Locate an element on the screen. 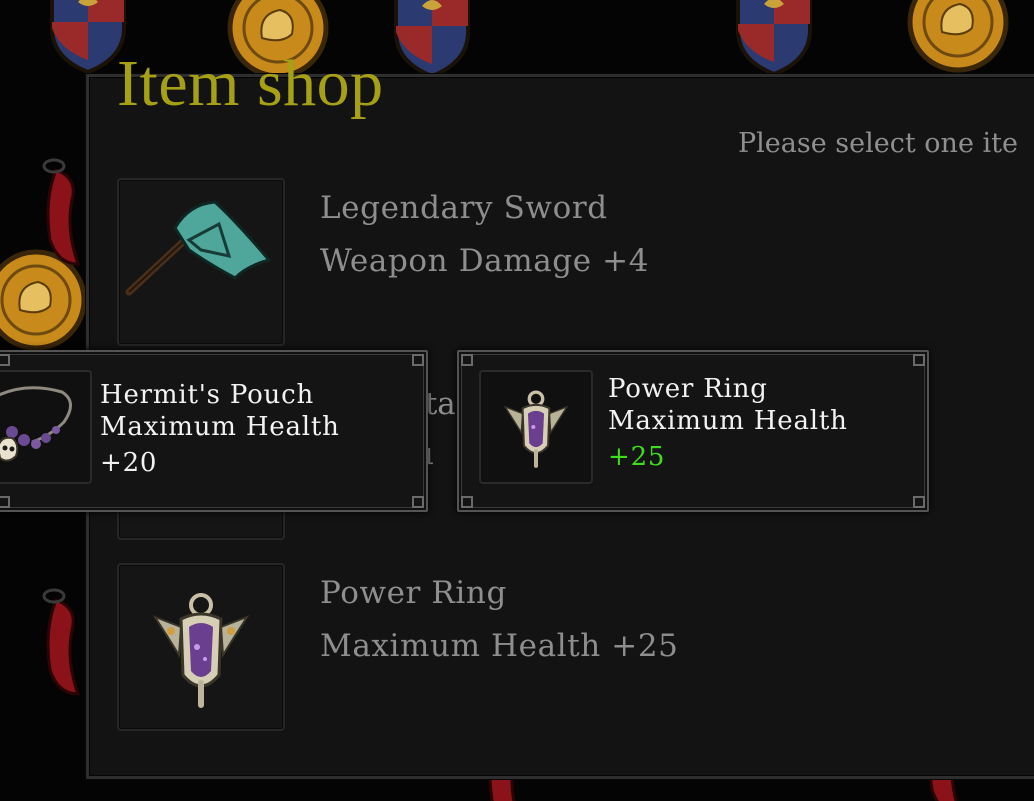 Image resolution: width=1034 pixels, height=801 pixels. item-slot-legendary-sword is located at coordinates (201, 262).